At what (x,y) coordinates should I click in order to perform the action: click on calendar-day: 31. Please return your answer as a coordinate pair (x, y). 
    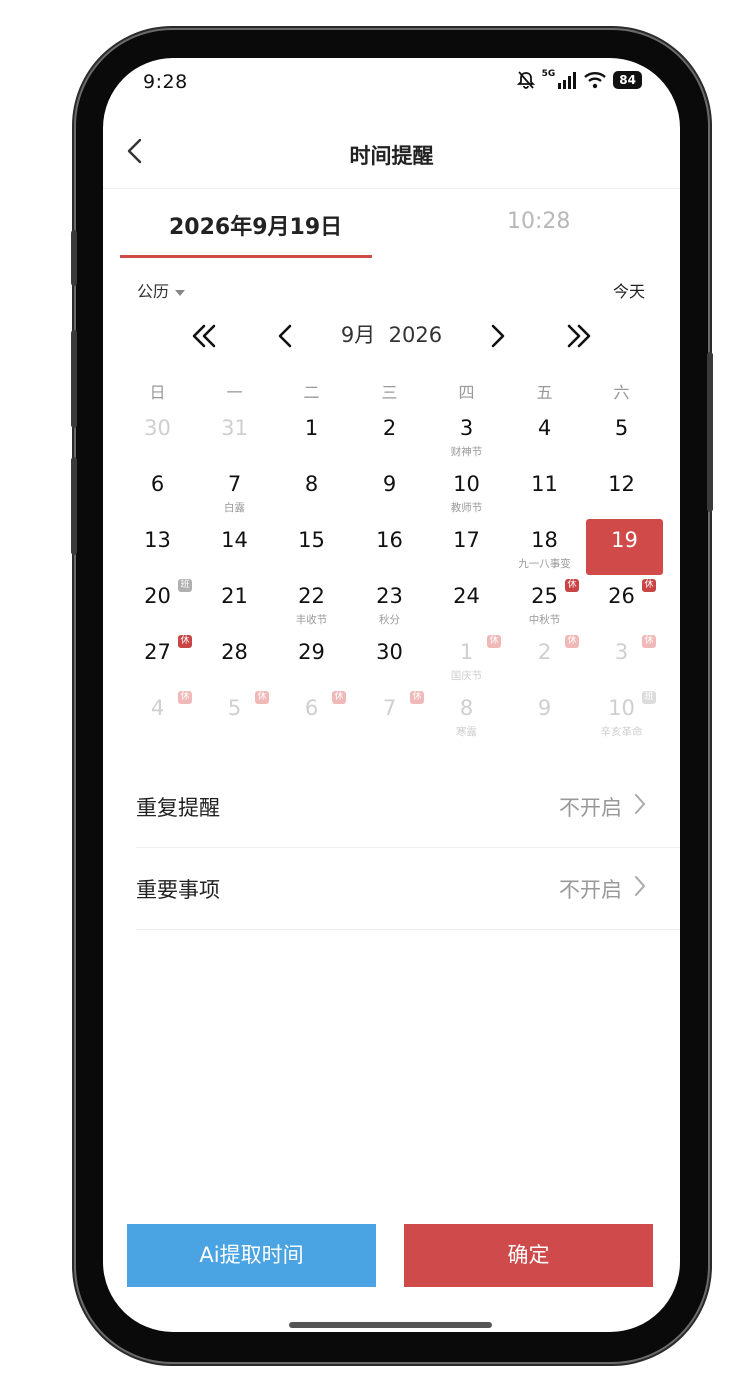
    Looking at the image, I should click on (234, 442).